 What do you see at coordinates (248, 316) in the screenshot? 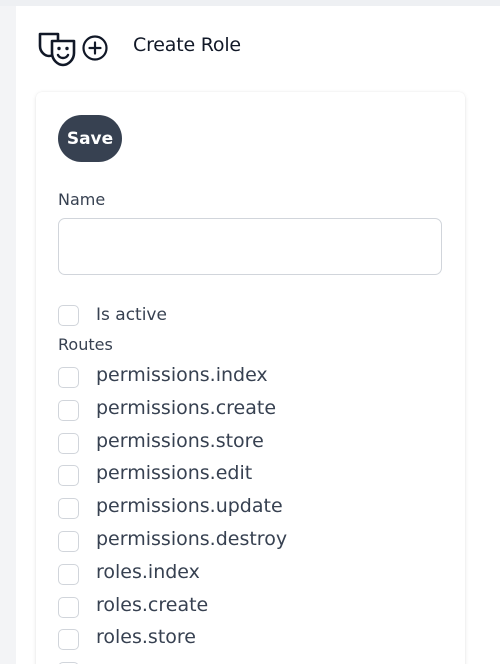
I see `is-active-row: Is active` at bounding box center [248, 316].